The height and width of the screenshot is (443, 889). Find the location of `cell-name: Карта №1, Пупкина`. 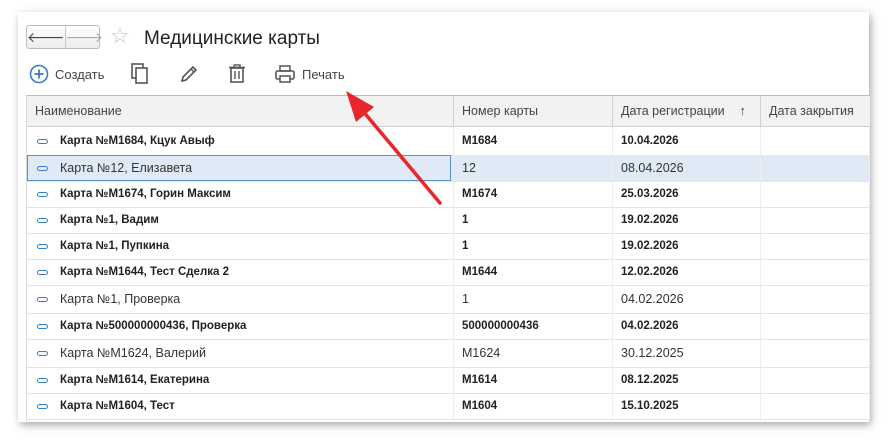

cell-name: Карта №1, Пупкина is located at coordinates (240, 246).